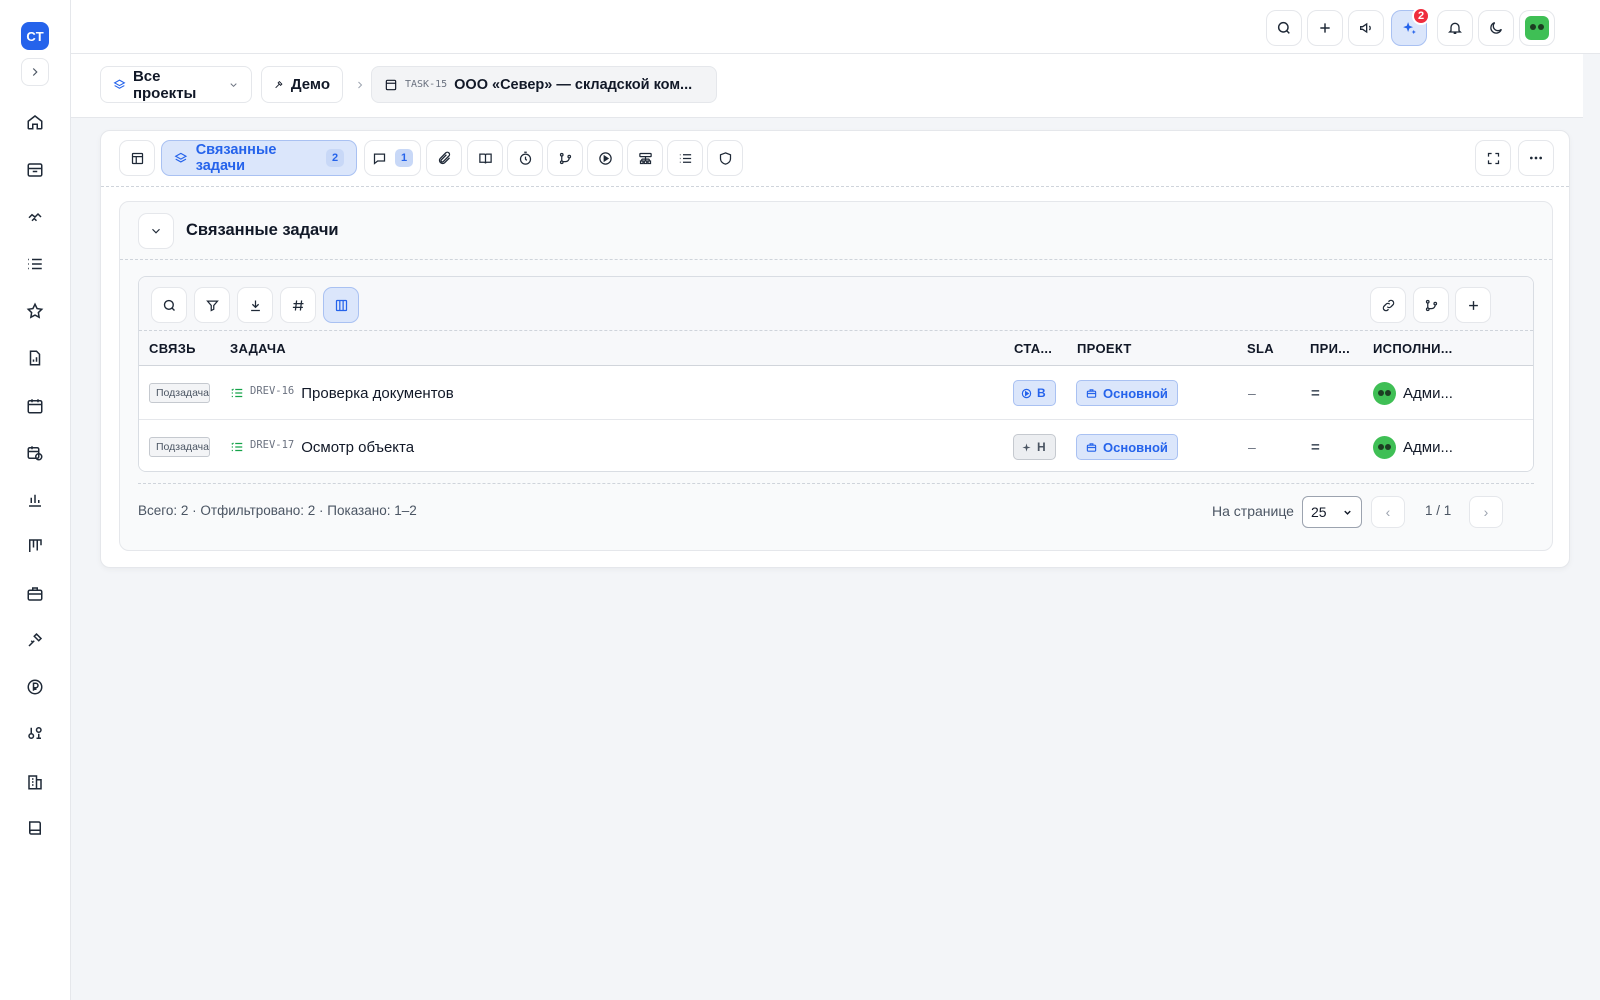 Image resolution: width=1600 pixels, height=1000 pixels. Describe the element at coordinates (565, 158) in the screenshot. I see `tab-branches` at that location.